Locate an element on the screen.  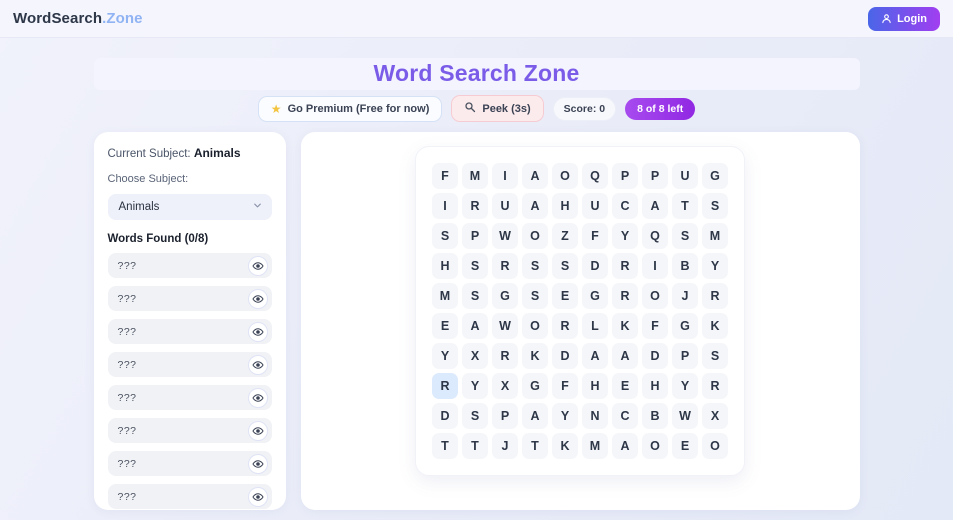
grid-cell: N is located at coordinates (595, 416).